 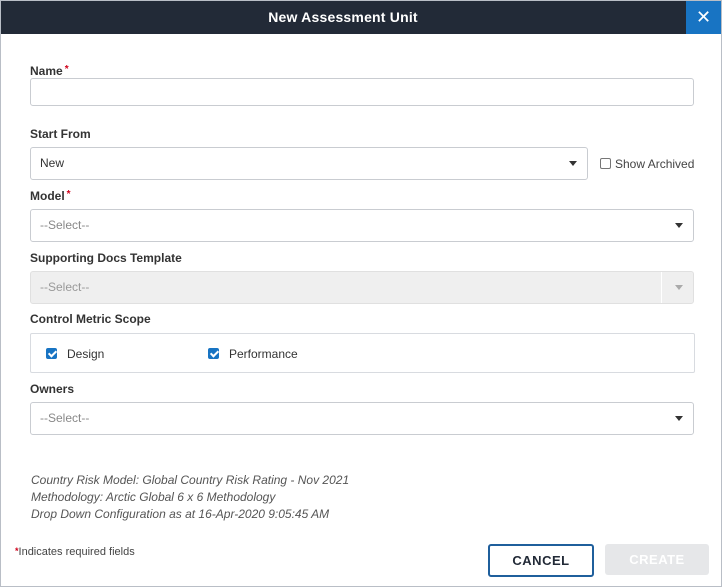 I want to click on performance-label: Performance, so click(x=263, y=353).